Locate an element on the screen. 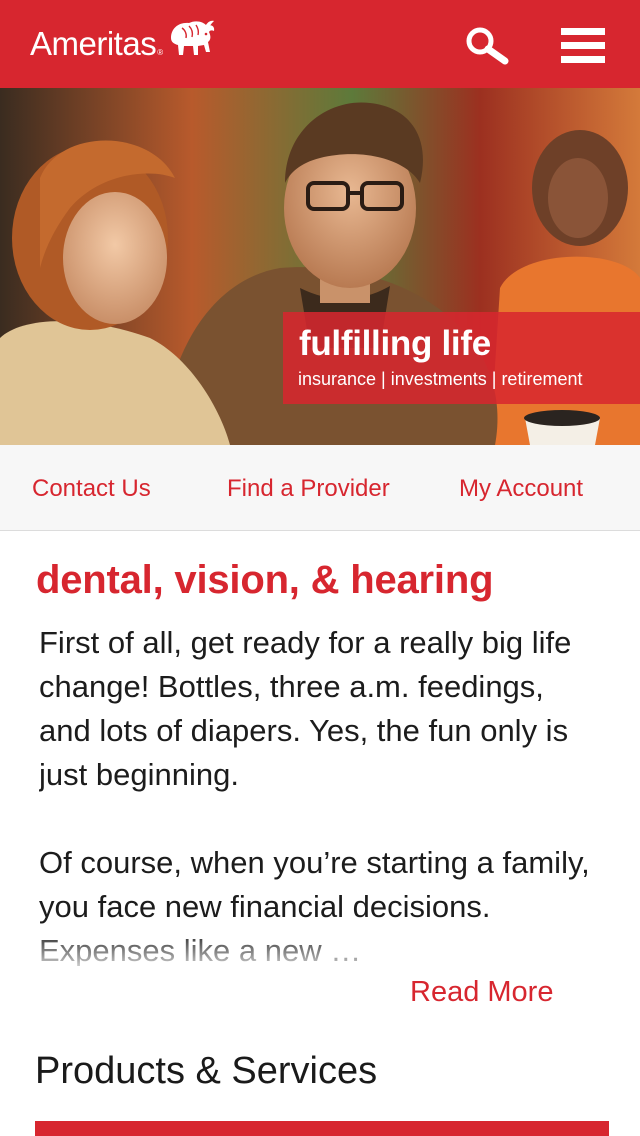 The image size is (640, 1136). contact-us-link: Contact Us is located at coordinates (91, 489).